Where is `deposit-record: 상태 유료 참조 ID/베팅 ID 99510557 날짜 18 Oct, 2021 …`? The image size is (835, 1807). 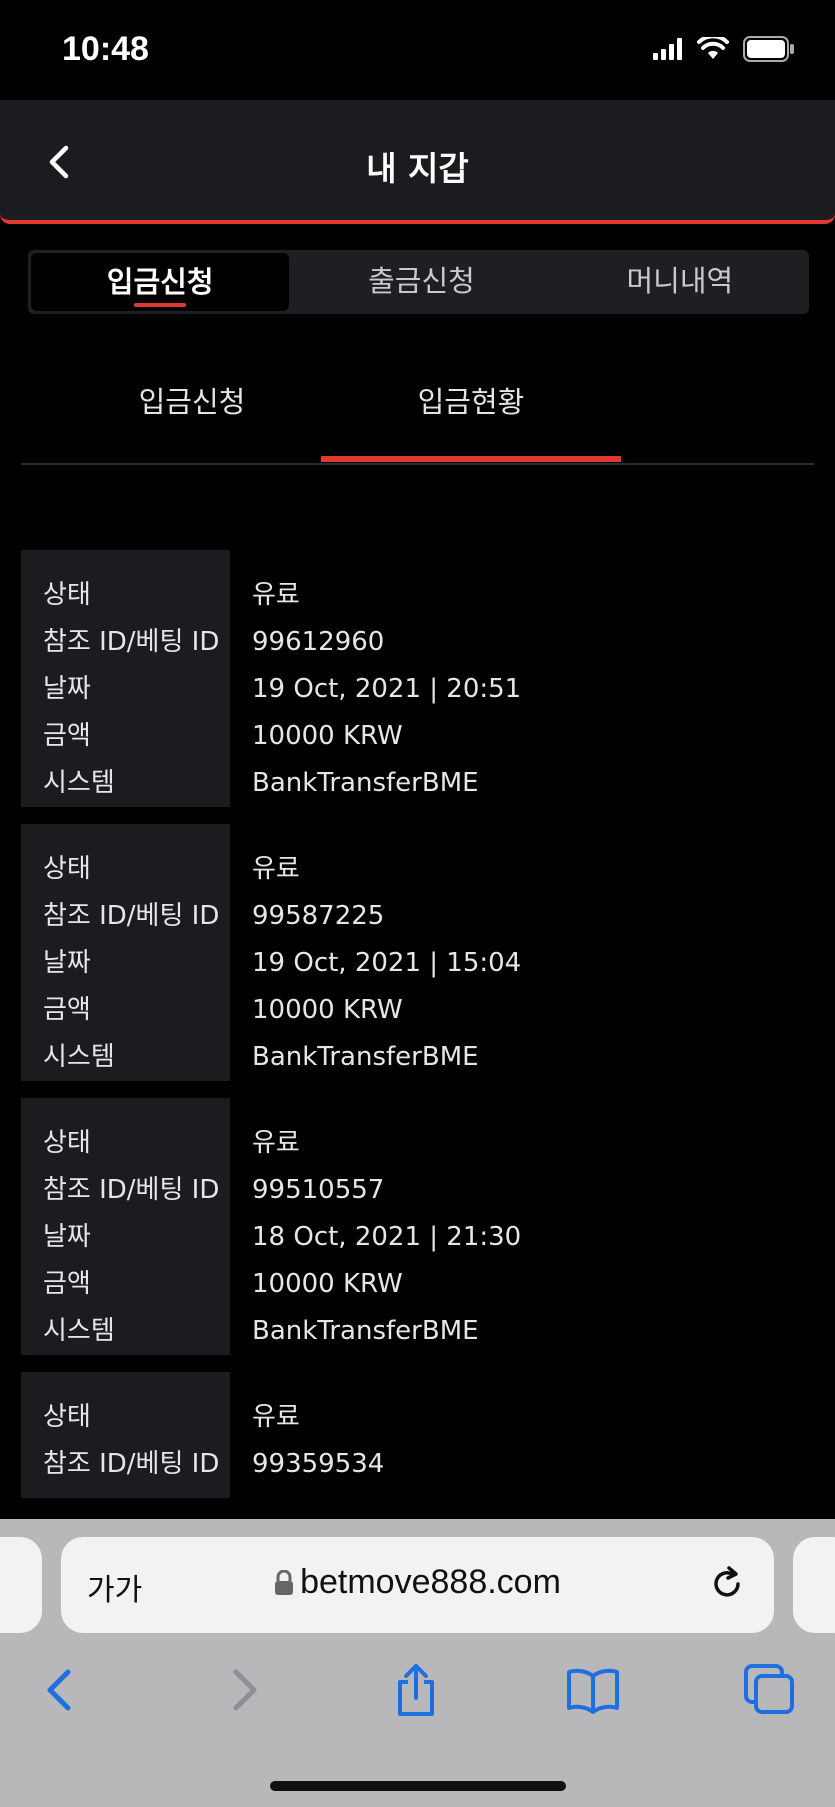
deposit-record: 상태 유료 참조 ID/베팅 ID 99510557 날짜 18 Oct, 2021 … is located at coordinates (417, 1226).